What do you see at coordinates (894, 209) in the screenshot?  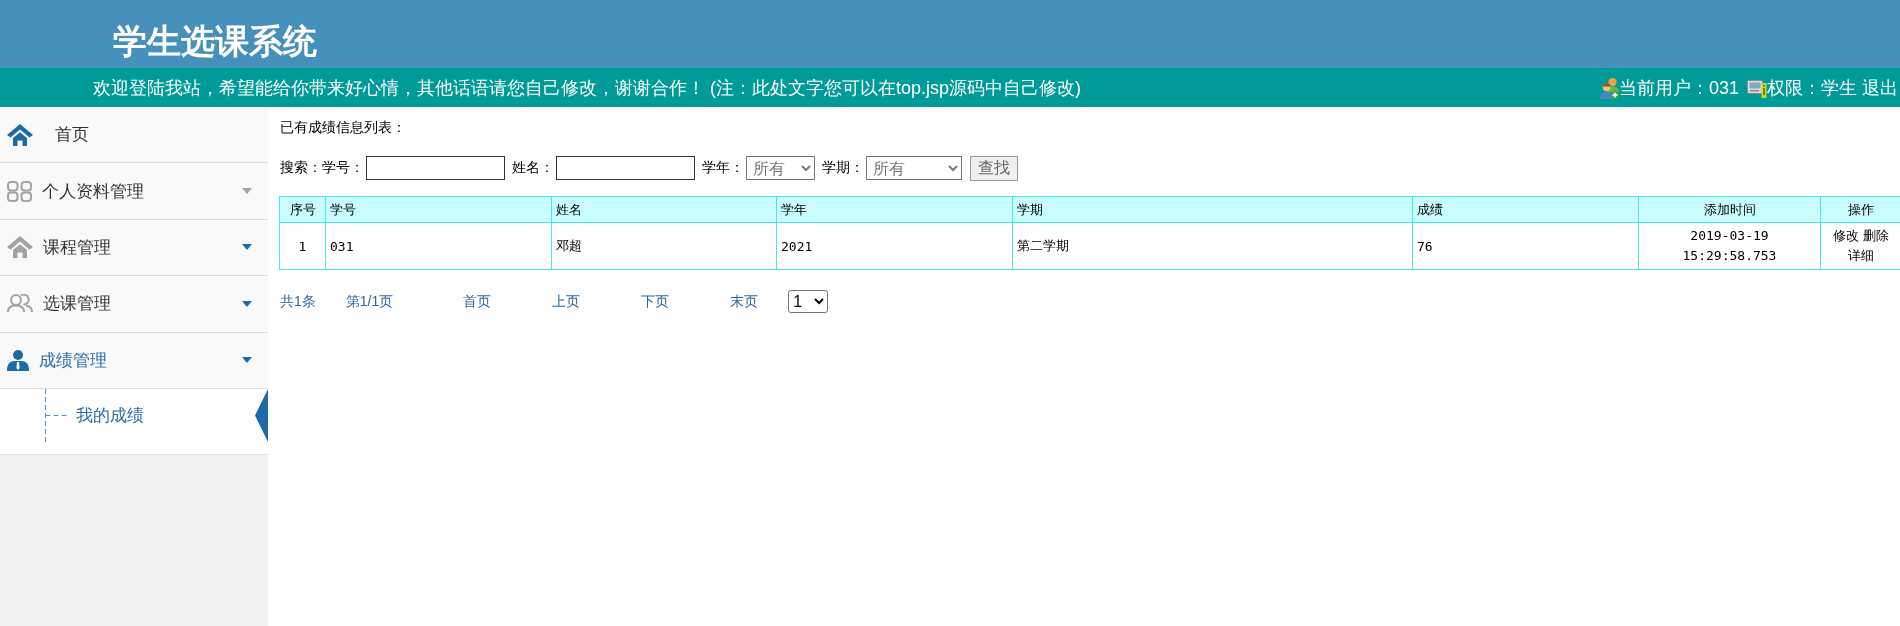 I see `column-header: 学年` at bounding box center [894, 209].